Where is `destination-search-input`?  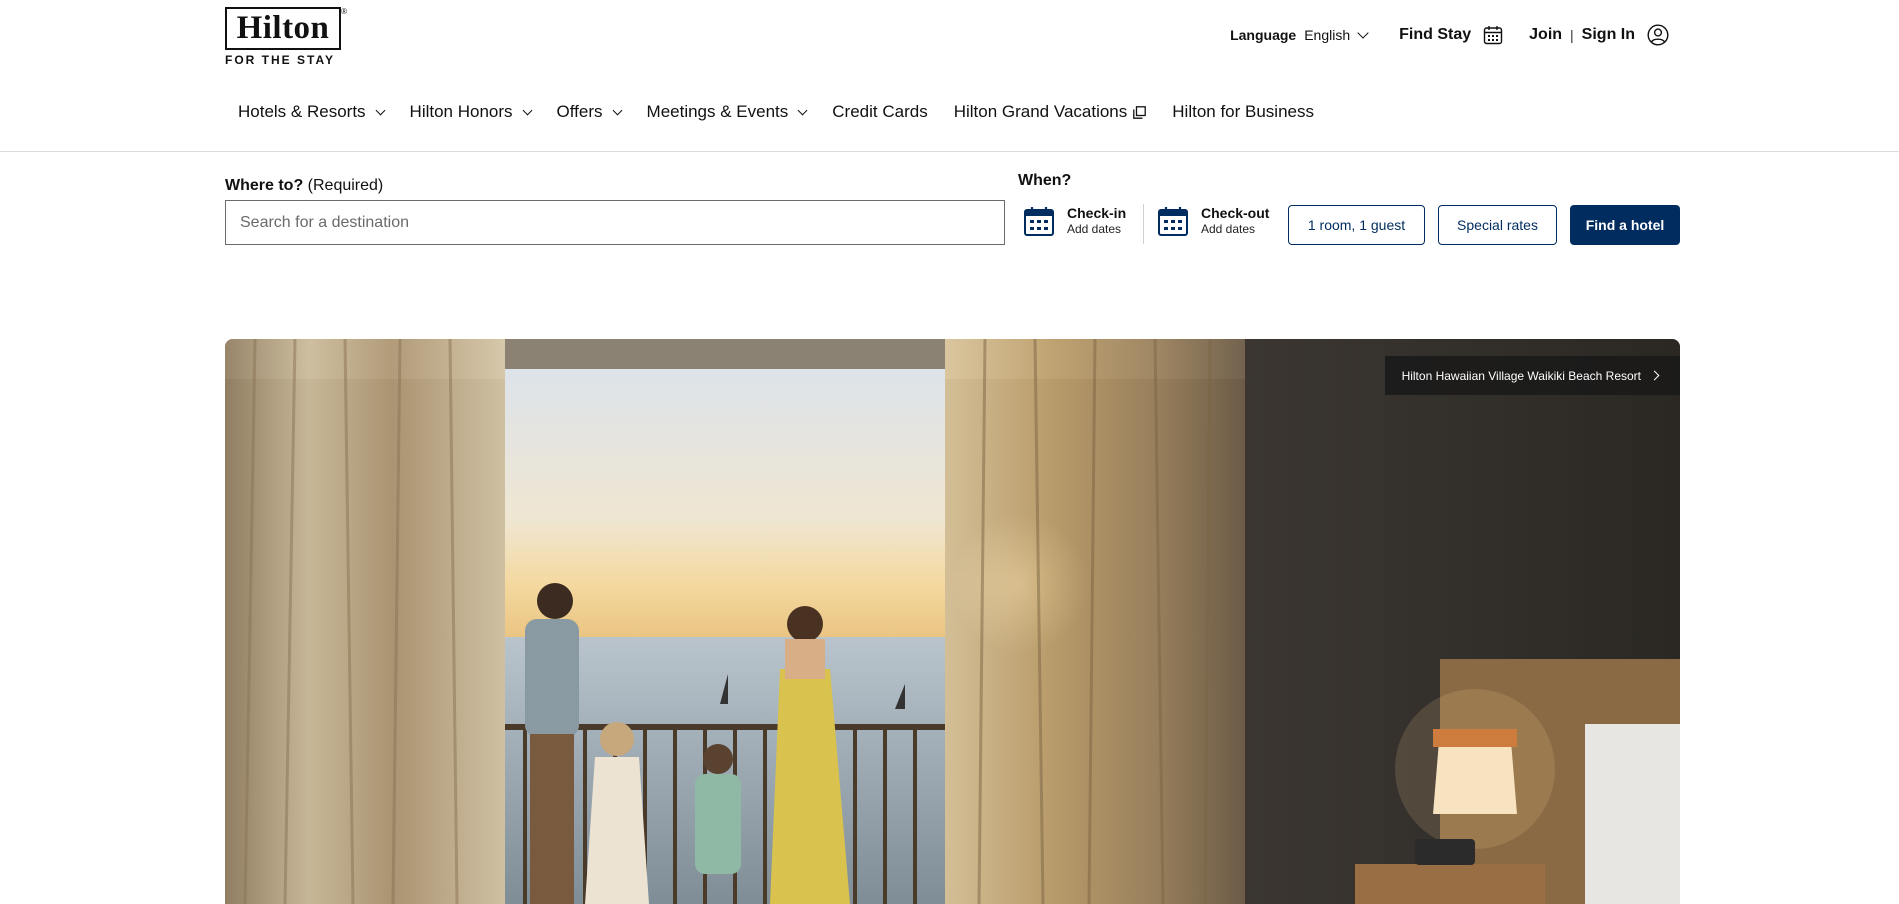
destination-search-input is located at coordinates (615, 222).